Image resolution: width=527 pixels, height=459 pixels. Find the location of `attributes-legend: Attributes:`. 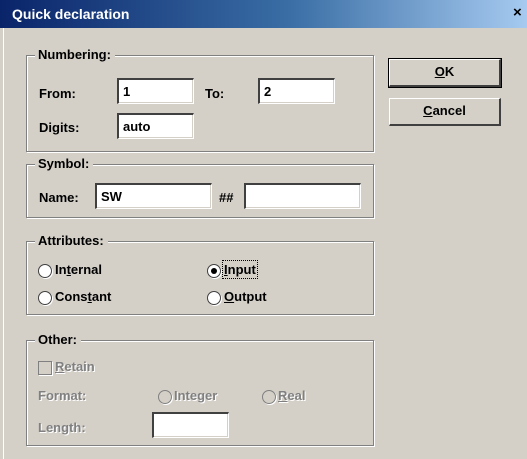

attributes-legend: Attributes: is located at coordinates (71, 240).